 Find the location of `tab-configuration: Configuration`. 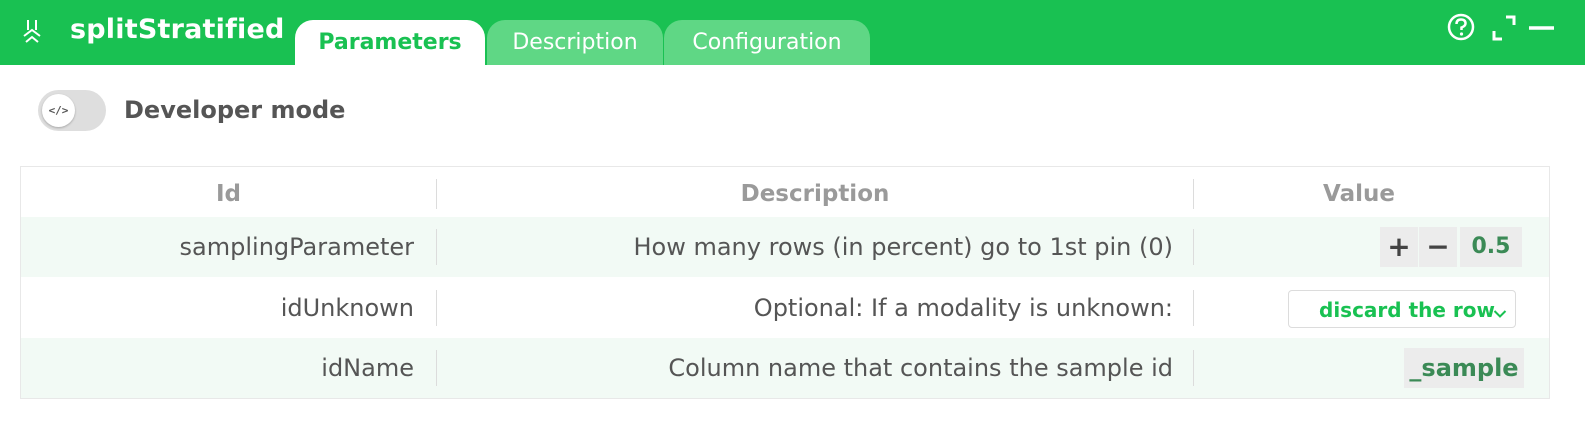

tab-configuration: Configuration is located at coordinates (767, 42).